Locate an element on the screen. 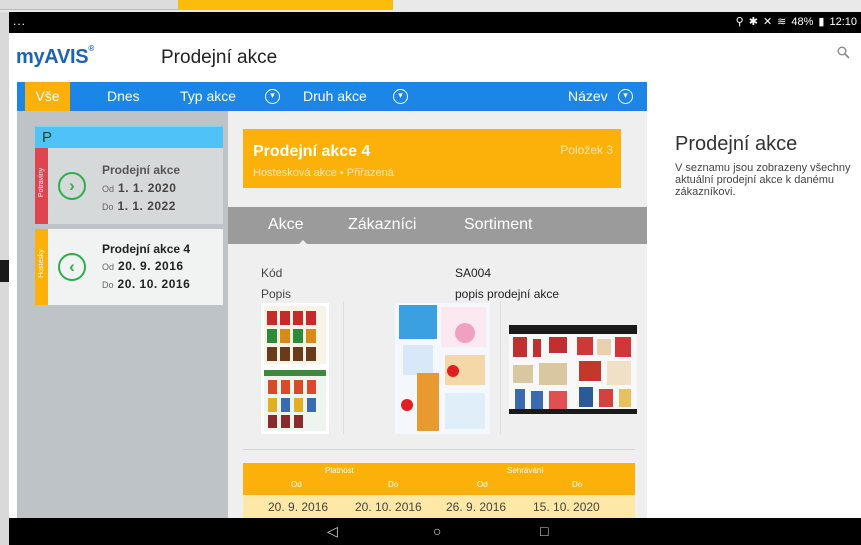 The image size is (861, 545). list-item-to: 1. 1. 2022 is located at coordinates (146, 206).